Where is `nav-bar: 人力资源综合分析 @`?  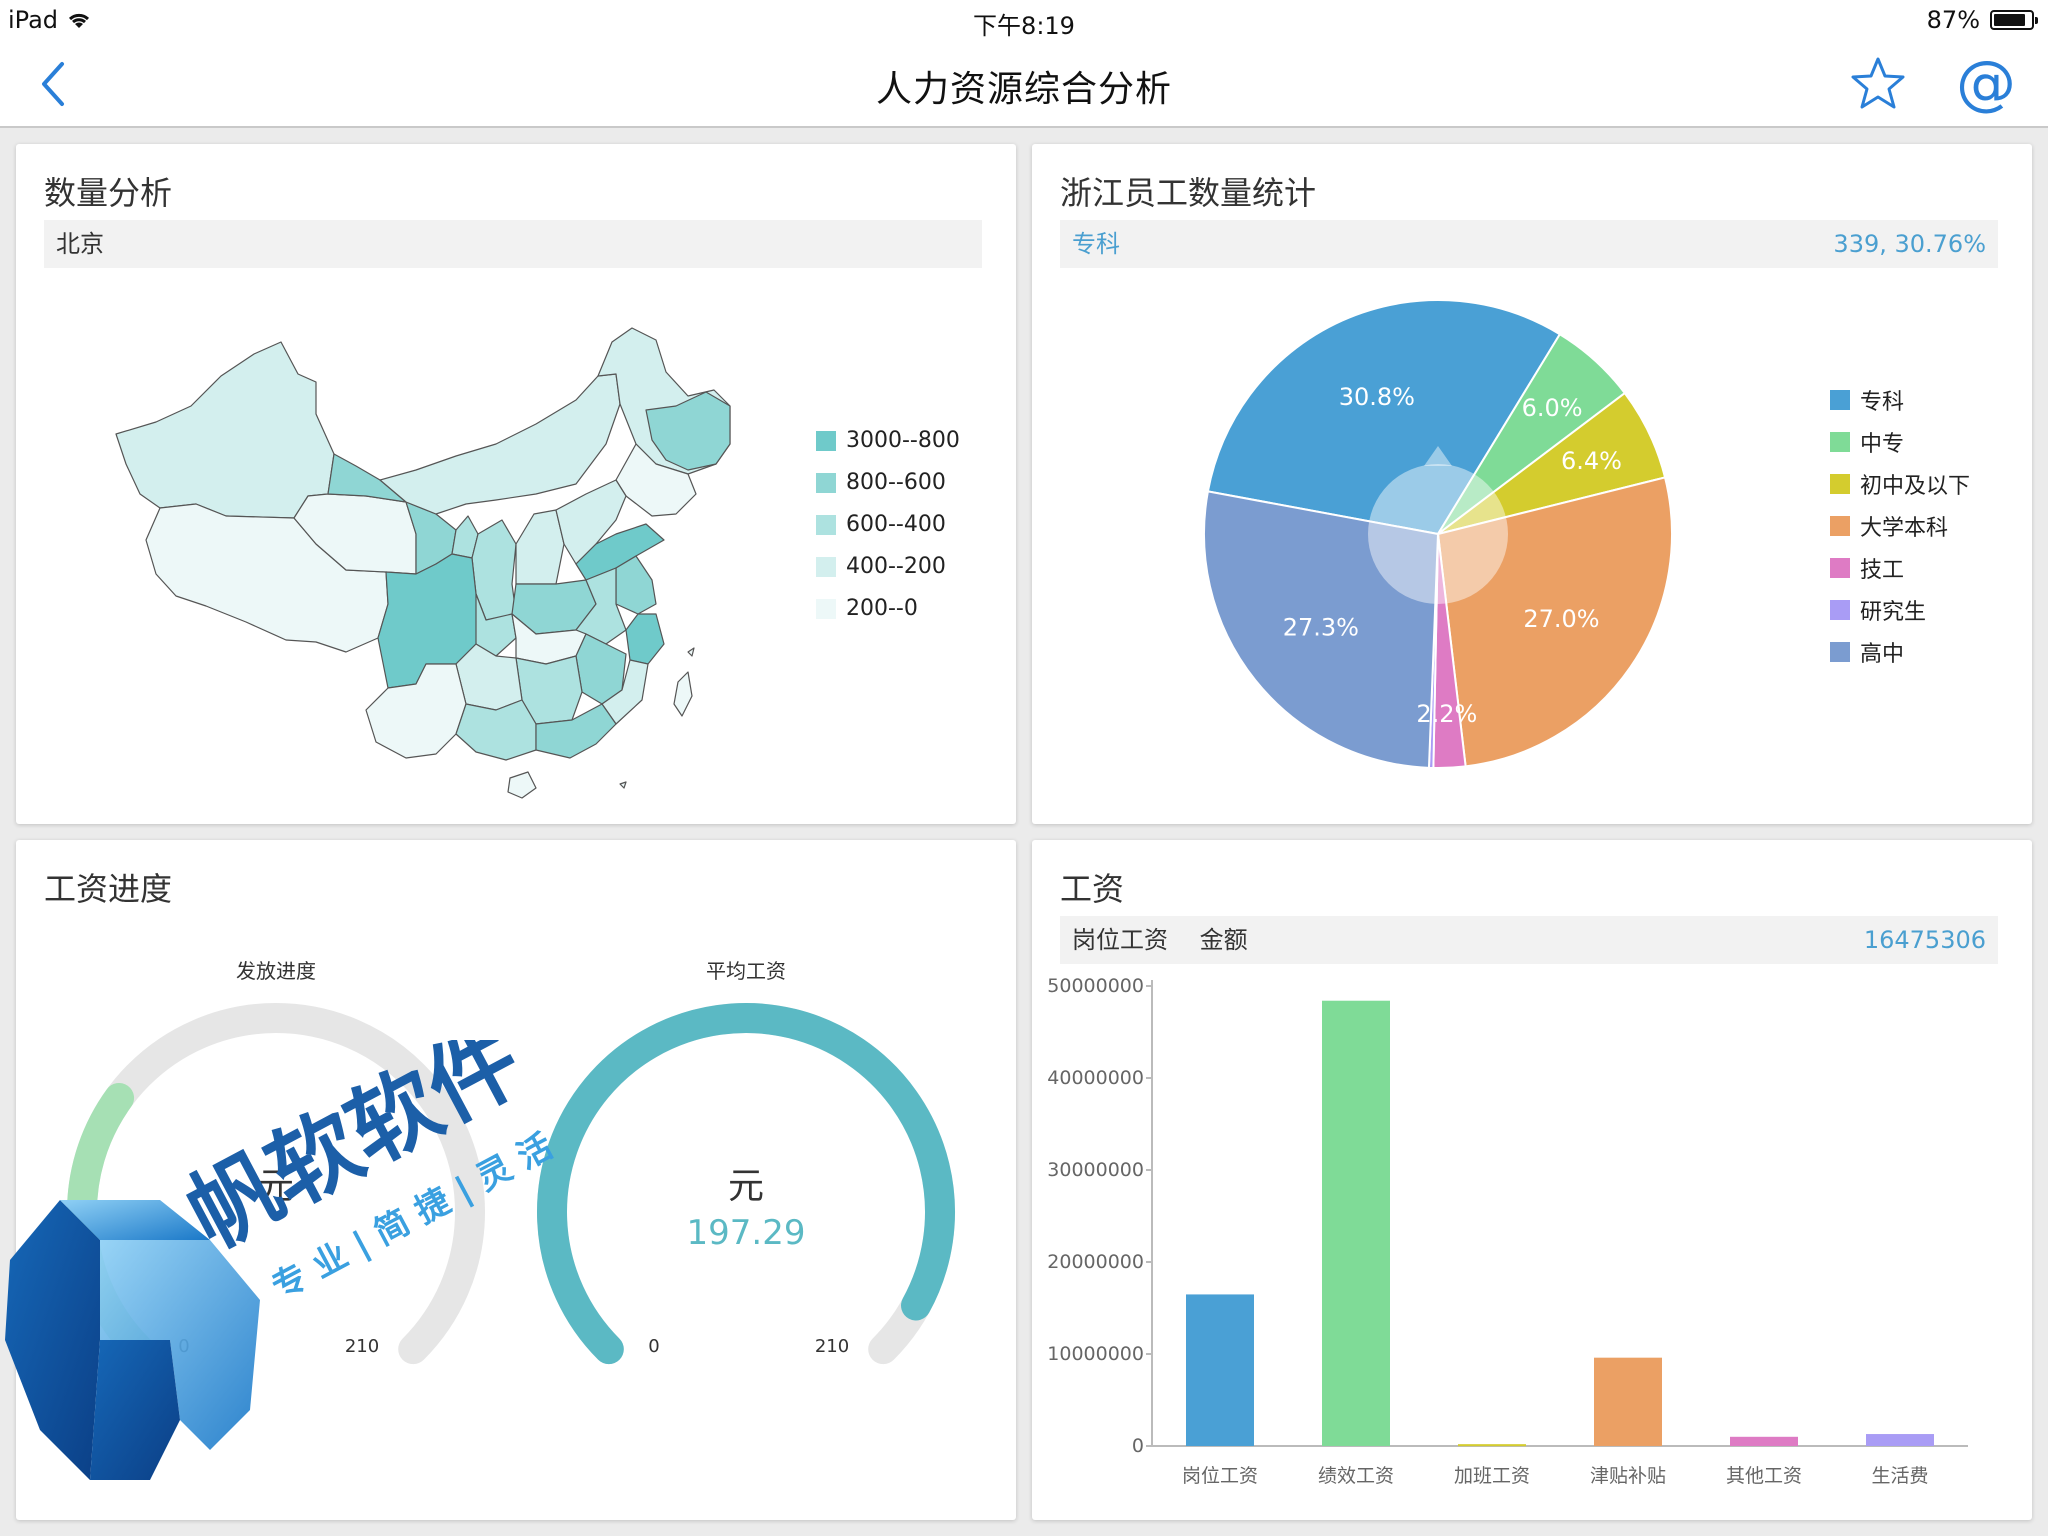 nav-bar: 人力资源综合分析 @ is located at coordinates (1024, 84).